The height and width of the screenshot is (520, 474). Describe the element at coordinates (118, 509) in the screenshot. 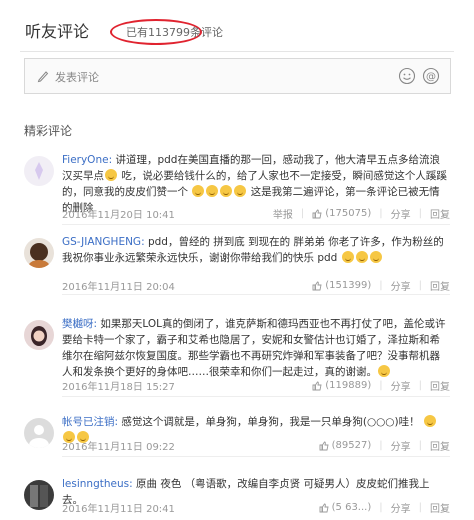

I see `comment-time: 2016年11月11日 20:41` at that location.